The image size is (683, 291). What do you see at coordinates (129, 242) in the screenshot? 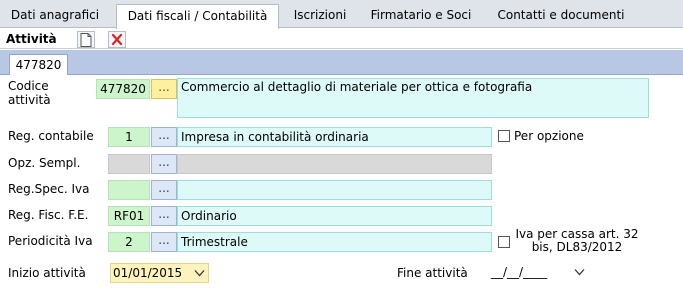
I see `periodicita-iva-code: 2` at bounding box center [129, 242].